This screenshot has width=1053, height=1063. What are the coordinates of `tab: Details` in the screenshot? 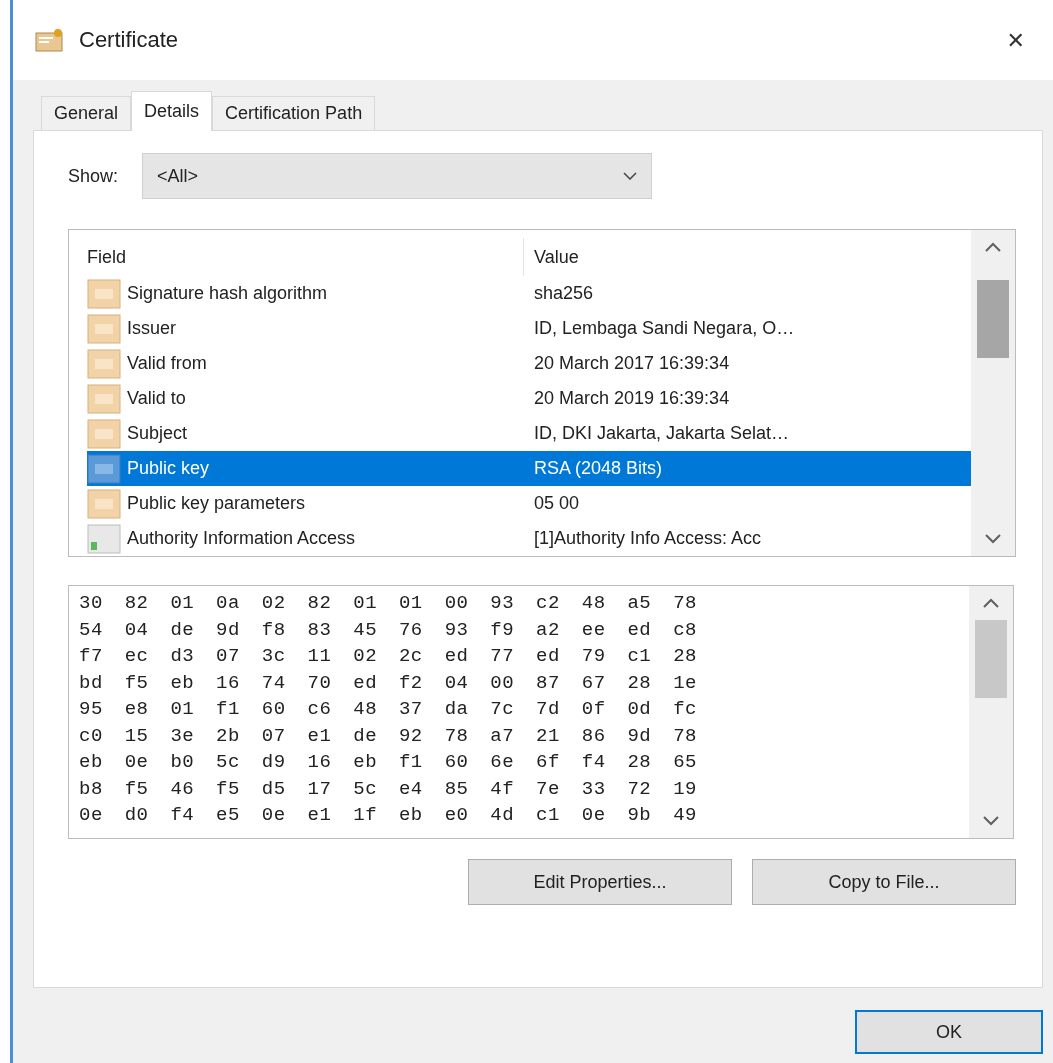 It's located at (172, 111).